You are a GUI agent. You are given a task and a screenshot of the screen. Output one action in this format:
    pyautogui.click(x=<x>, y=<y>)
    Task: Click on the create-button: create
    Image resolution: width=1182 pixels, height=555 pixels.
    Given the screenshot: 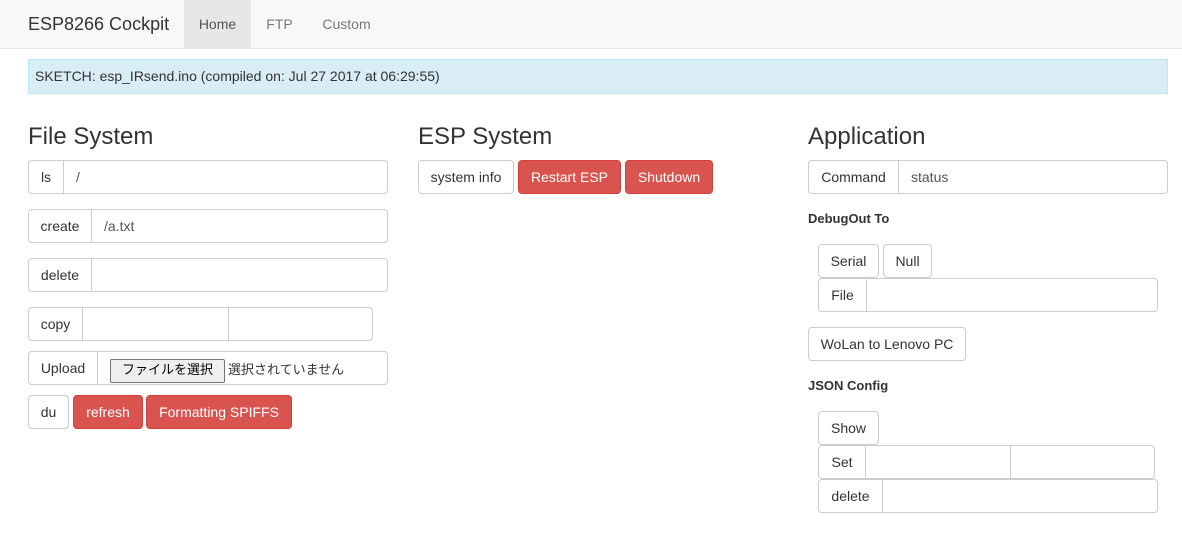 What is the action you would take?
    pyautogui.click(x=60, y=226)
    